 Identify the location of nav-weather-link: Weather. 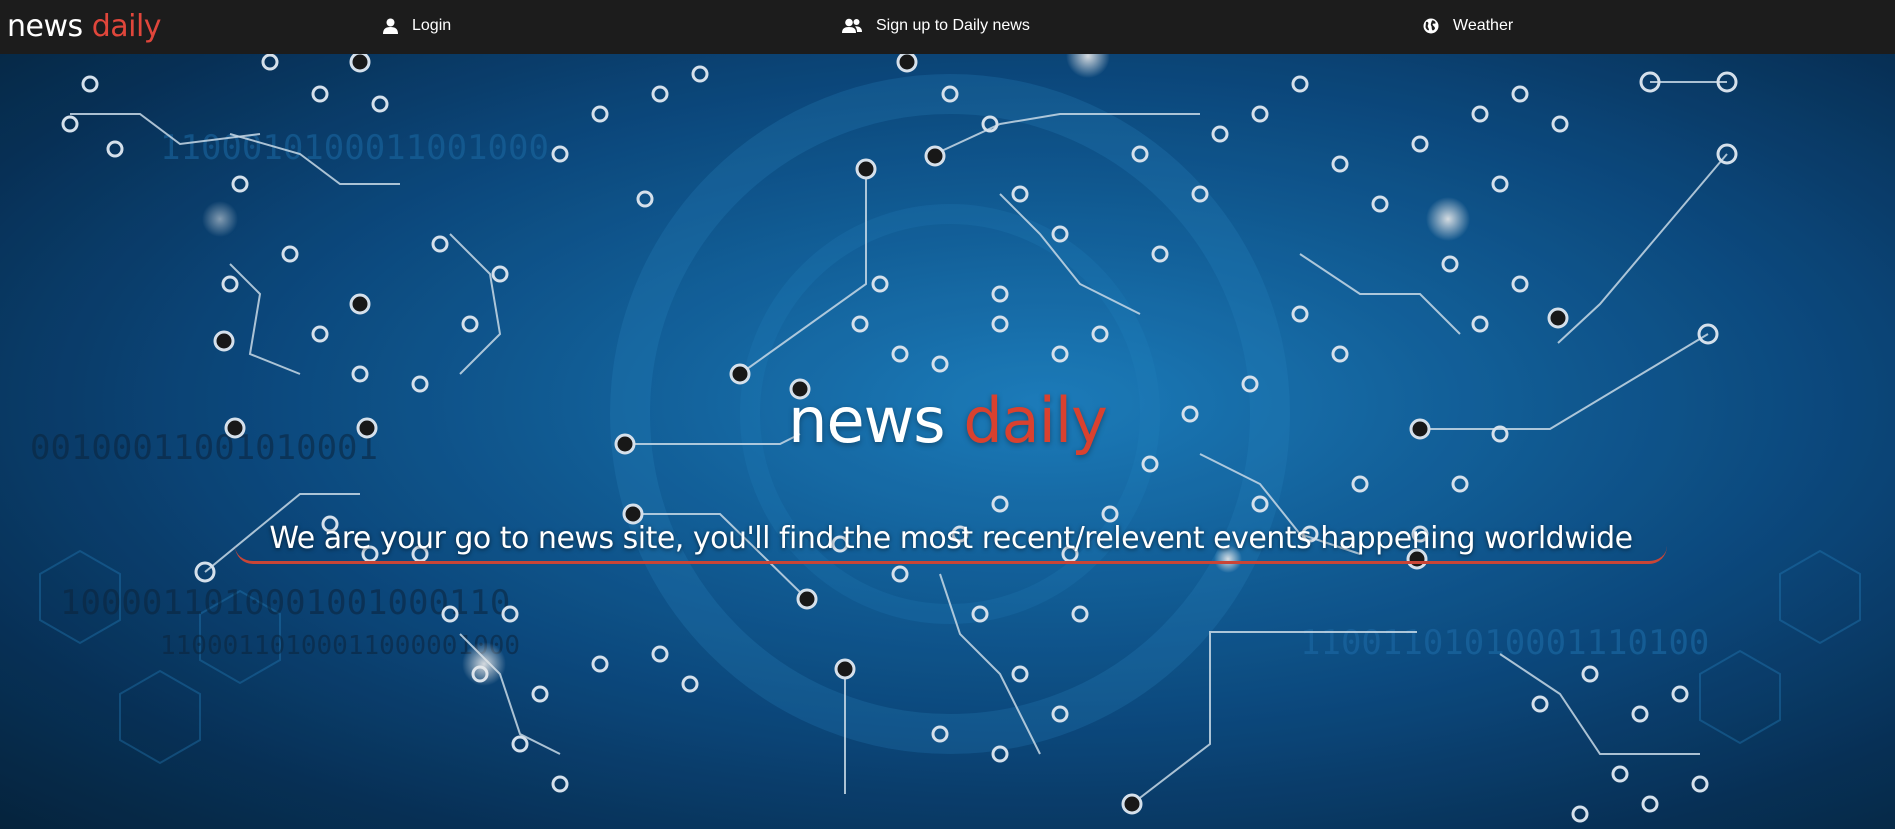
(1468, 26).